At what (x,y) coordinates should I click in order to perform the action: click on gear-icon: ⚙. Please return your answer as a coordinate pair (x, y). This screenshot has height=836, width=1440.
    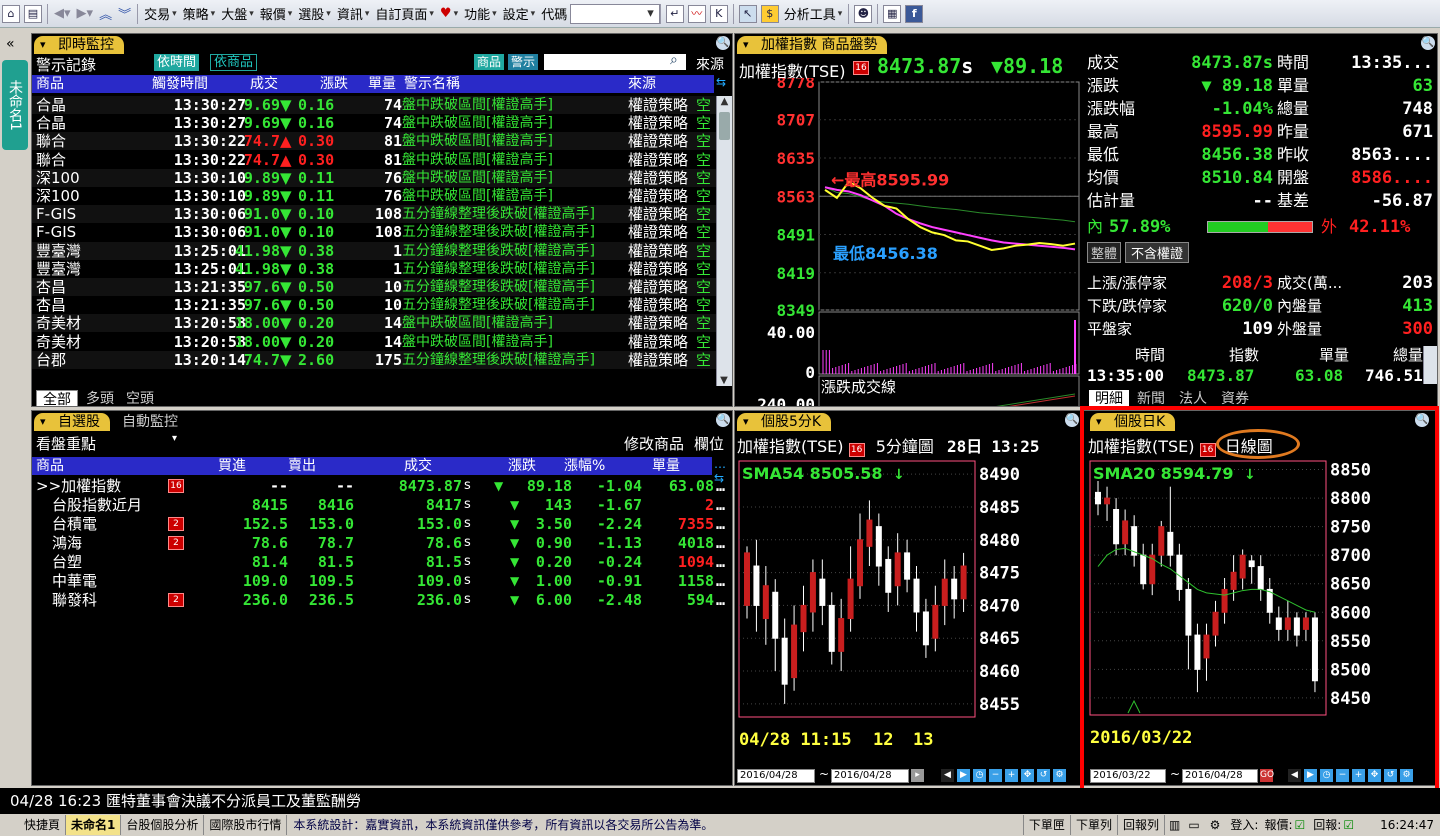
    Looking at the image, I should click on (1215, 825).